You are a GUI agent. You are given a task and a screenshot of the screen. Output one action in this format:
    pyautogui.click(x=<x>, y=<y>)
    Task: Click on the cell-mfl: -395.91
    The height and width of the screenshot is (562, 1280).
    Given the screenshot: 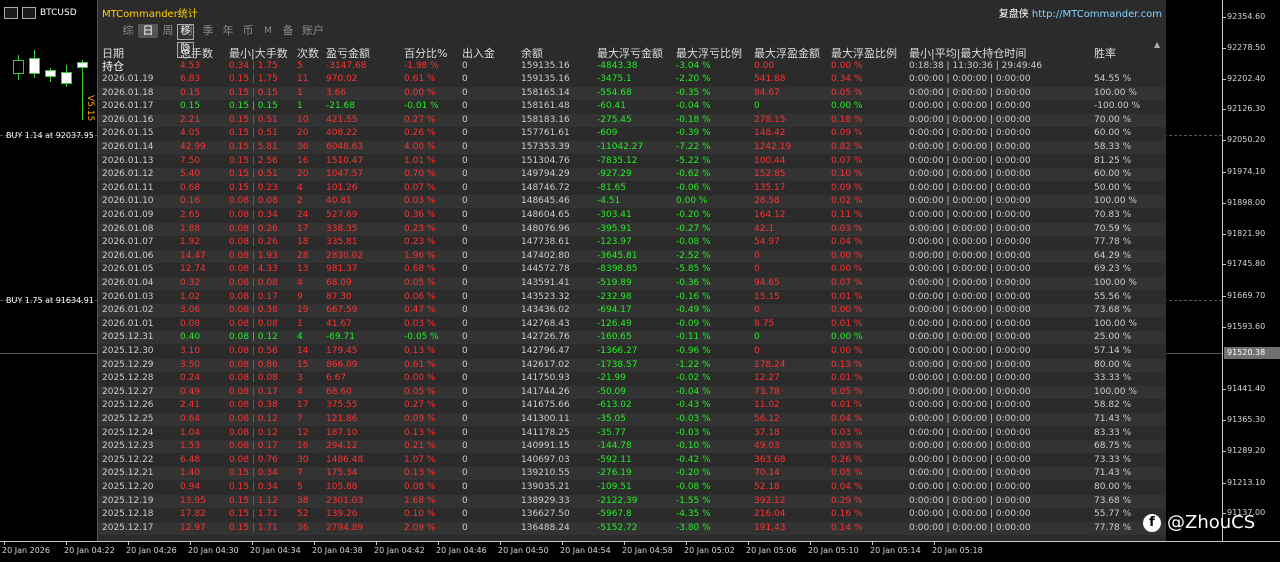 What is the action you would take?
    pyautogui.click(x=614, y=228)
    